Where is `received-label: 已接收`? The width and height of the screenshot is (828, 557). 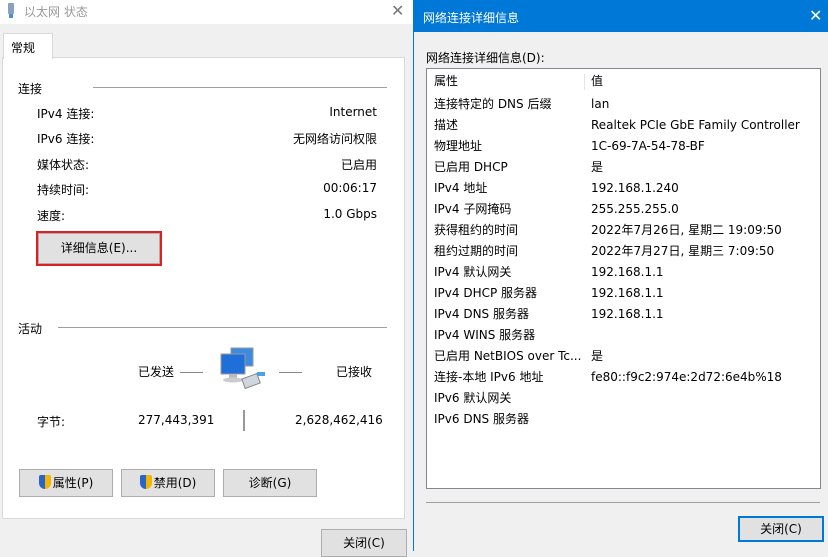 received-label: 已接收 is located at coordinates (354, 372).